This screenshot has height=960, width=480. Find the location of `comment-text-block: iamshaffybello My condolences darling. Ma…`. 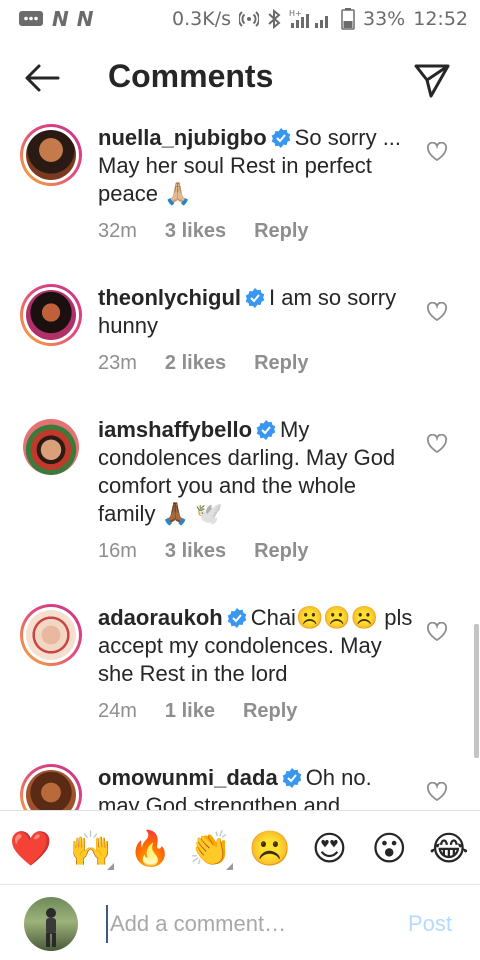

comment-text-block: iamshaffybello My condolences darling. Ma… is located at coordinates (258, 472).